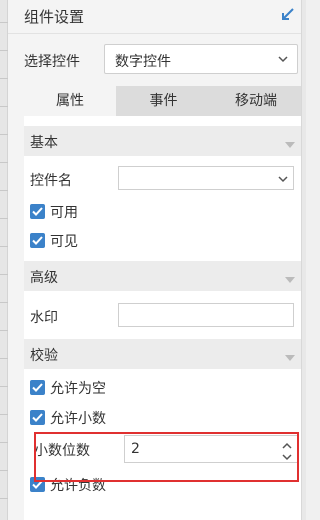 The height and width of the screenshot is (520, 320). I want to click on collapse-arrow-icon, so click(288, 15).